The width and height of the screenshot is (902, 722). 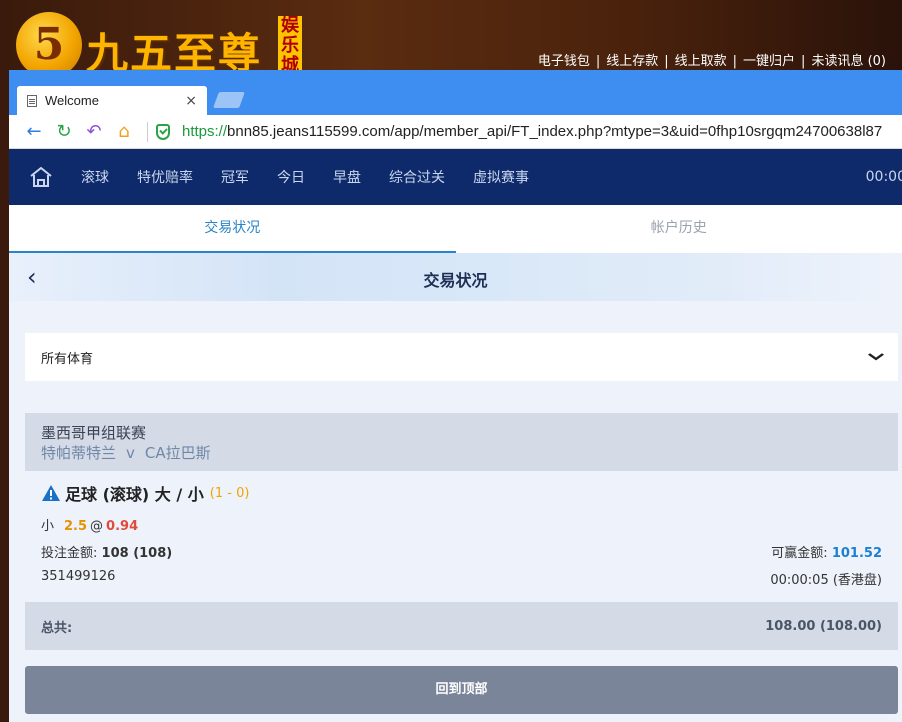 I want to click on document-icon, so click(x=32, y=100).